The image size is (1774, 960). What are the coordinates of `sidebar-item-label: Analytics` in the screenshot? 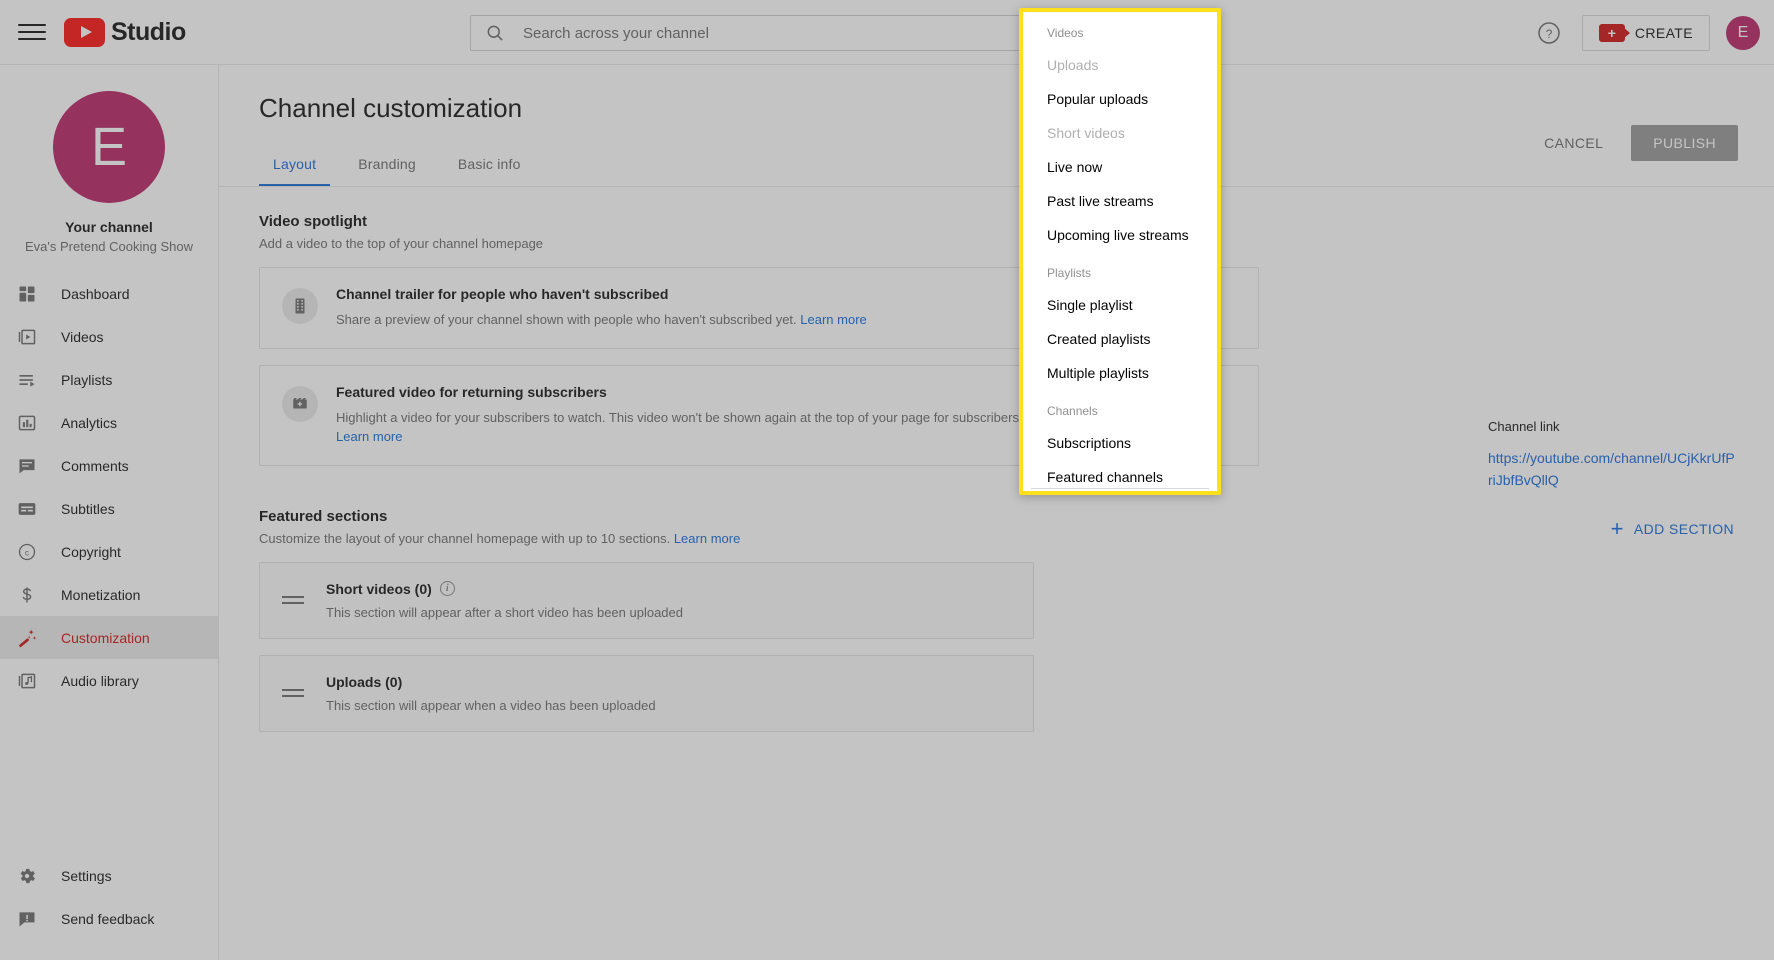 It's located at (89, 422).